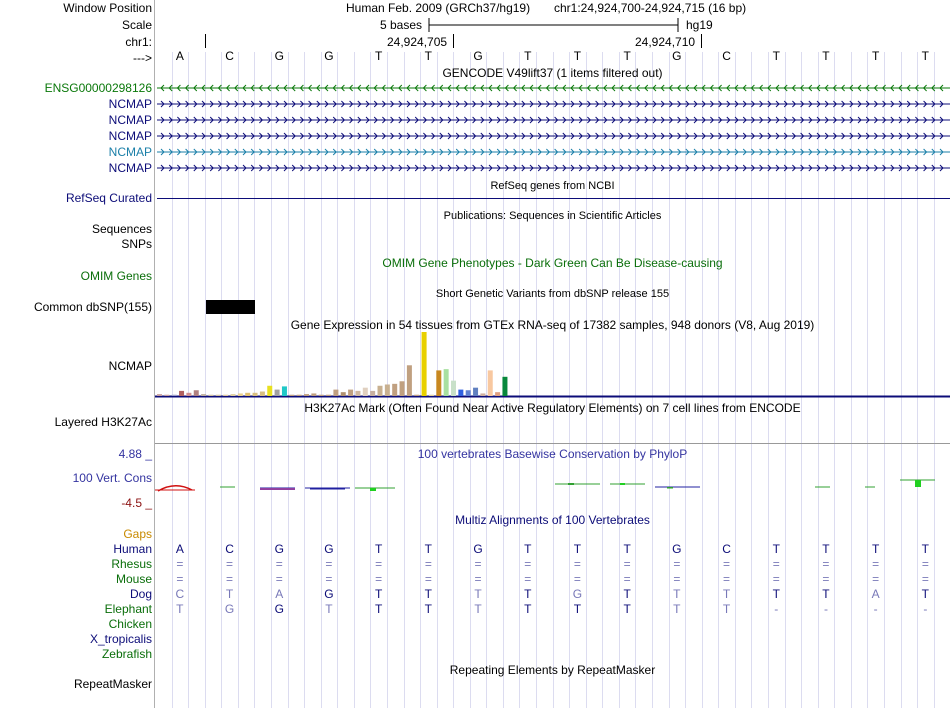  I want to click on h3k27ac-baseline, so click(552, 443).